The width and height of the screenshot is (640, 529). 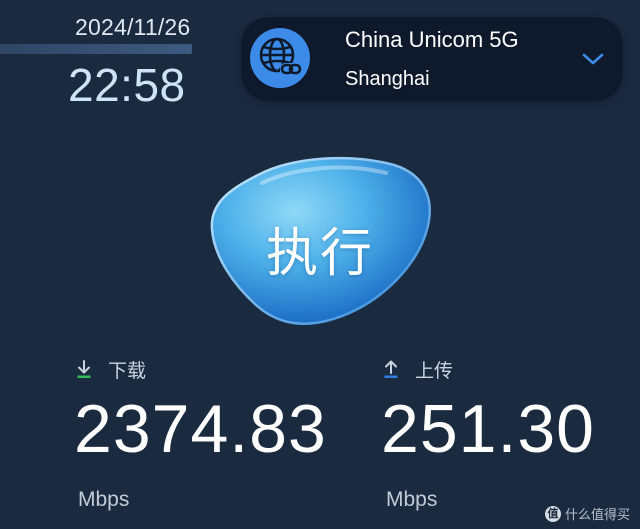 What do you see at coordinates (412, 499) in the screenshot?
I see `upload-unit: Mbps` at bounding box center [412, 499].